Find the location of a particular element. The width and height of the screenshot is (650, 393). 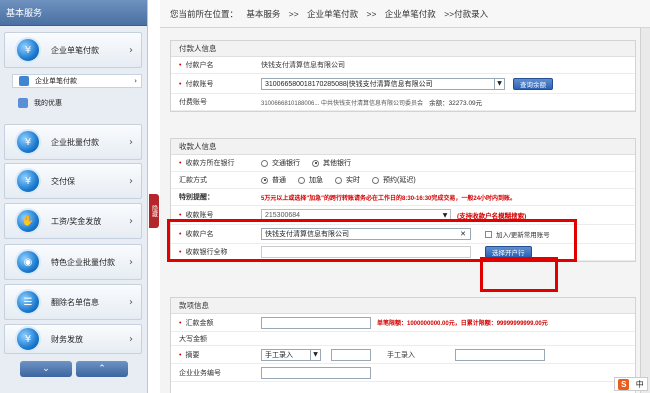

notice-label: 特别提醒： is located at coordinates (196, 197).